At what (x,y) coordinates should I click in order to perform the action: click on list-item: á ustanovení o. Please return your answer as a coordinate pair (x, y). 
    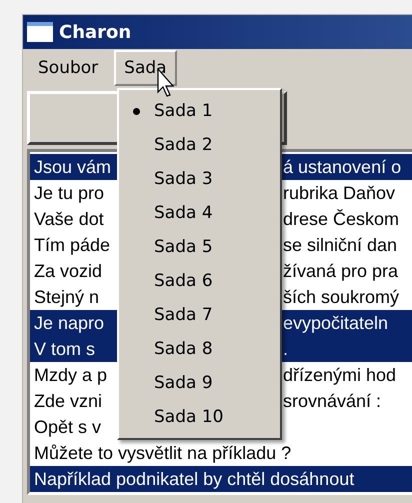
    Looking at the image, I should click on (347, 167).